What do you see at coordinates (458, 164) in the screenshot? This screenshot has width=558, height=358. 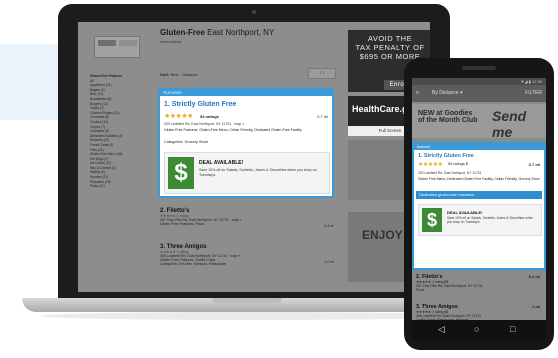 I see `ratings-count: 54 ratings $` at bounding box center [458, 164].